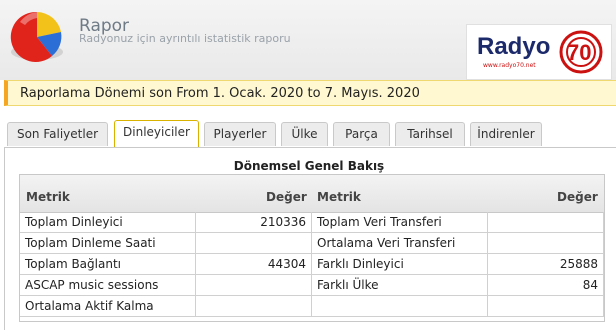 This screenshot has height=330, width=616. What do you see at coordinates (48, 197) in the screenshot?
I see `column-header-metric-1: Metrik` at bounding box center [48, 197].